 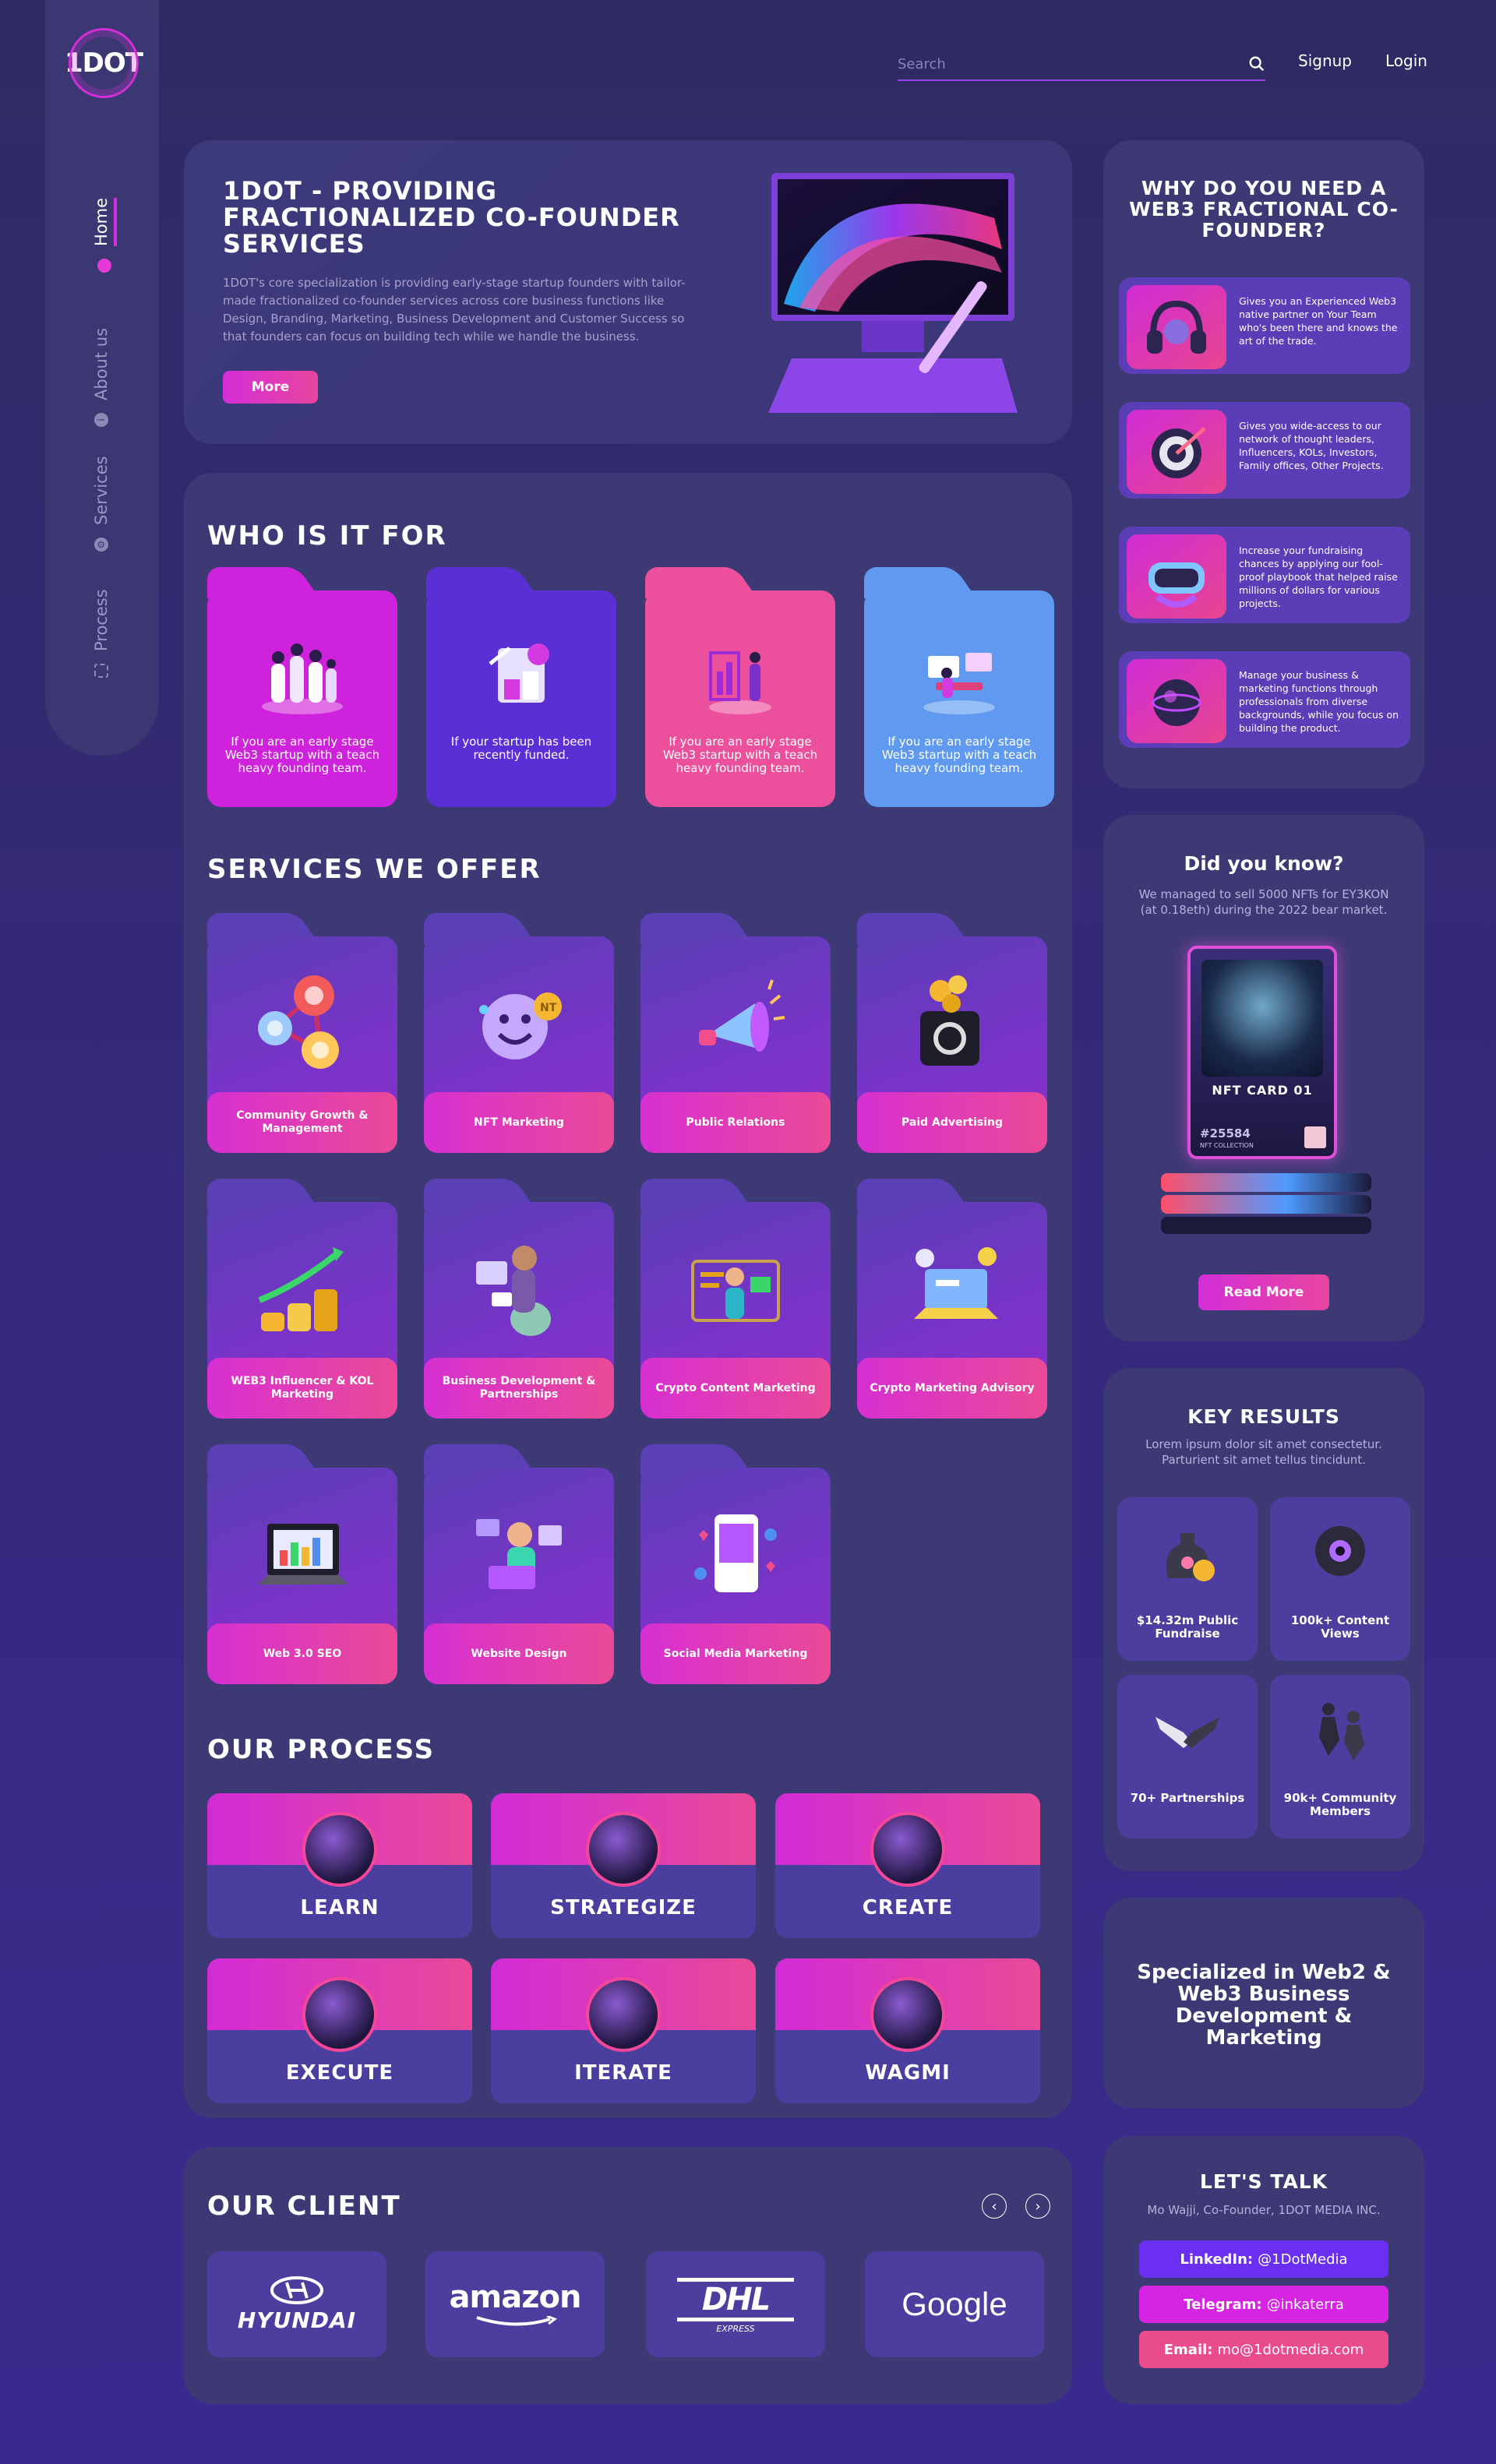 What do you see at coordinates (1315, 1137) in the screenshot?
I see `qr-code-icon` at bounding box center [1315, 1137].